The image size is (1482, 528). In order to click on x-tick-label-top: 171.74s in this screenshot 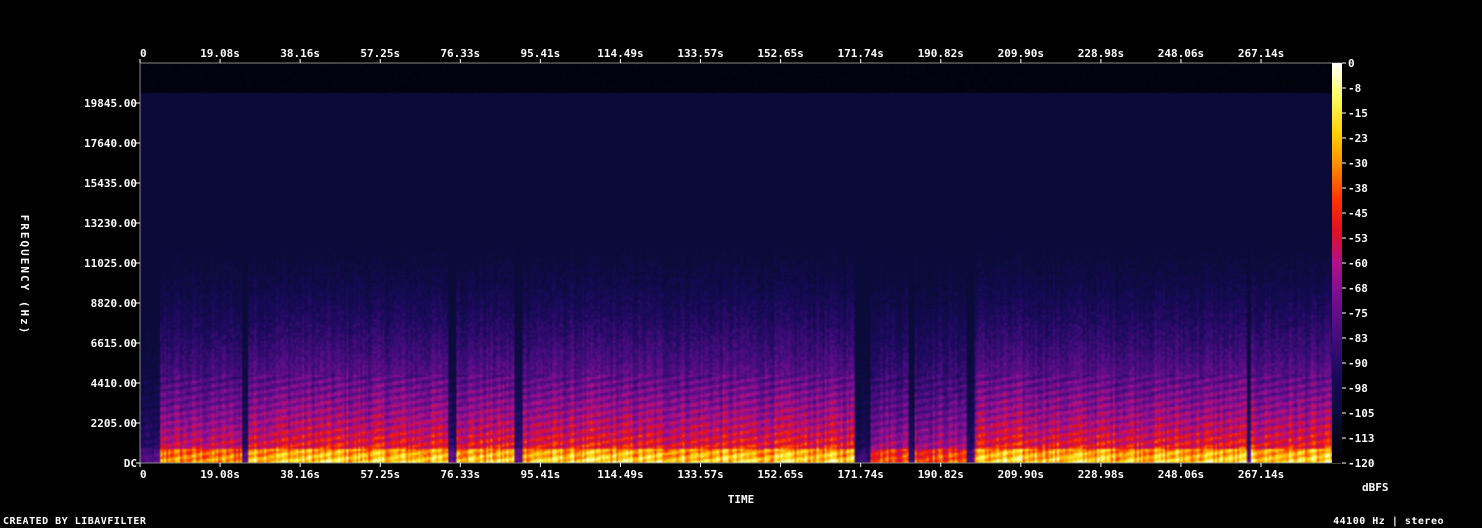, I will do `click(861, 53)`.